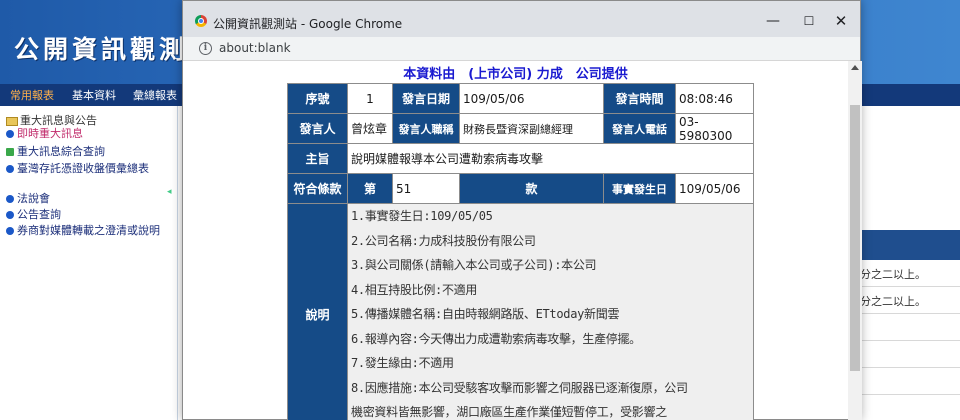 Image resolution: width=960 pixels, height=420 pixels. Describe the element at coordinates (317, 158) in the screenshot. I see `label-subject: 主旨` at that location.